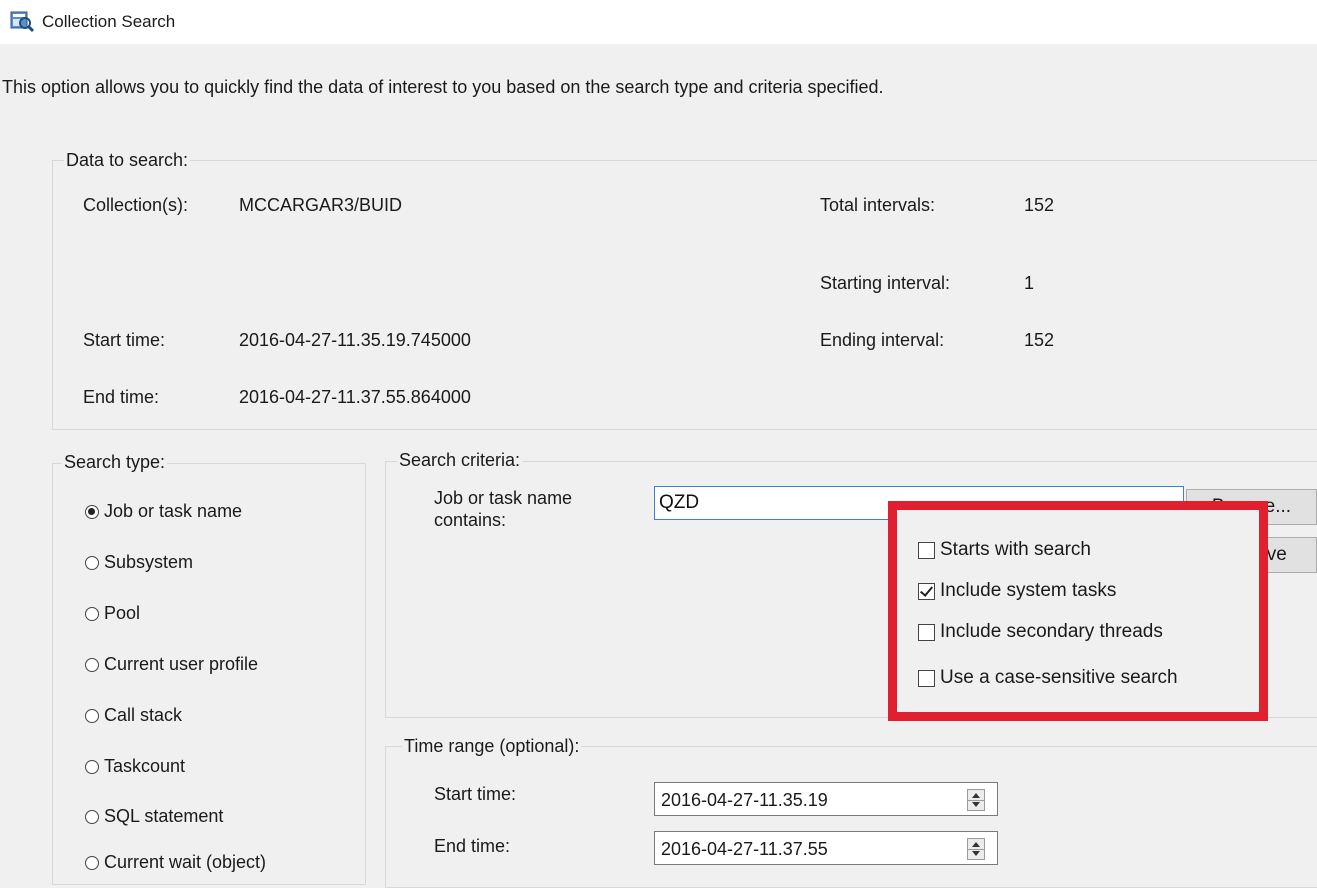  I want to click on radio-label: Subsystem, so click(149, 562).